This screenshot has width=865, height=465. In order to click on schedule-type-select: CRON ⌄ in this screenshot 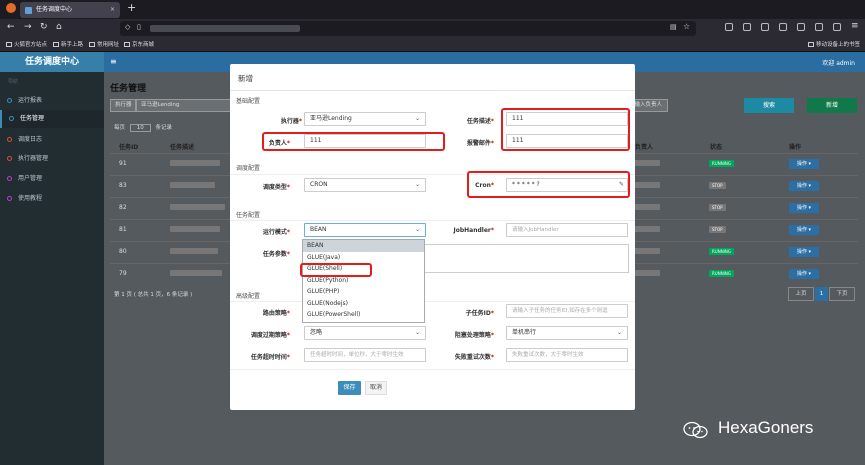, I will do `click(365, 185)`.